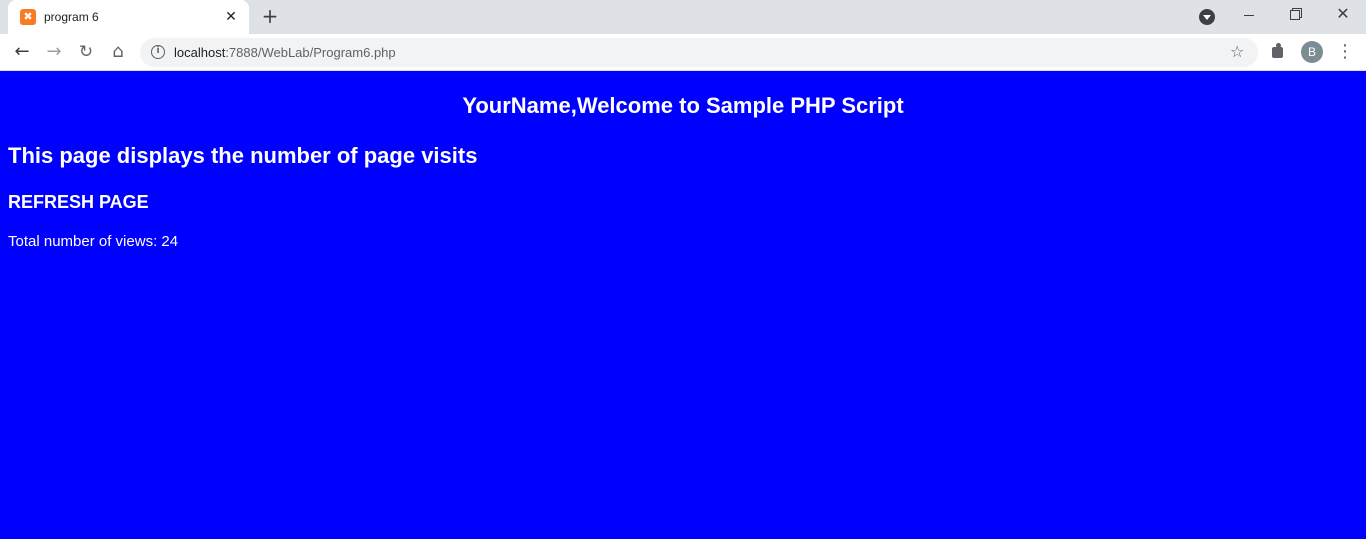  I want to click on url-host: localhost, so click(200, 52).